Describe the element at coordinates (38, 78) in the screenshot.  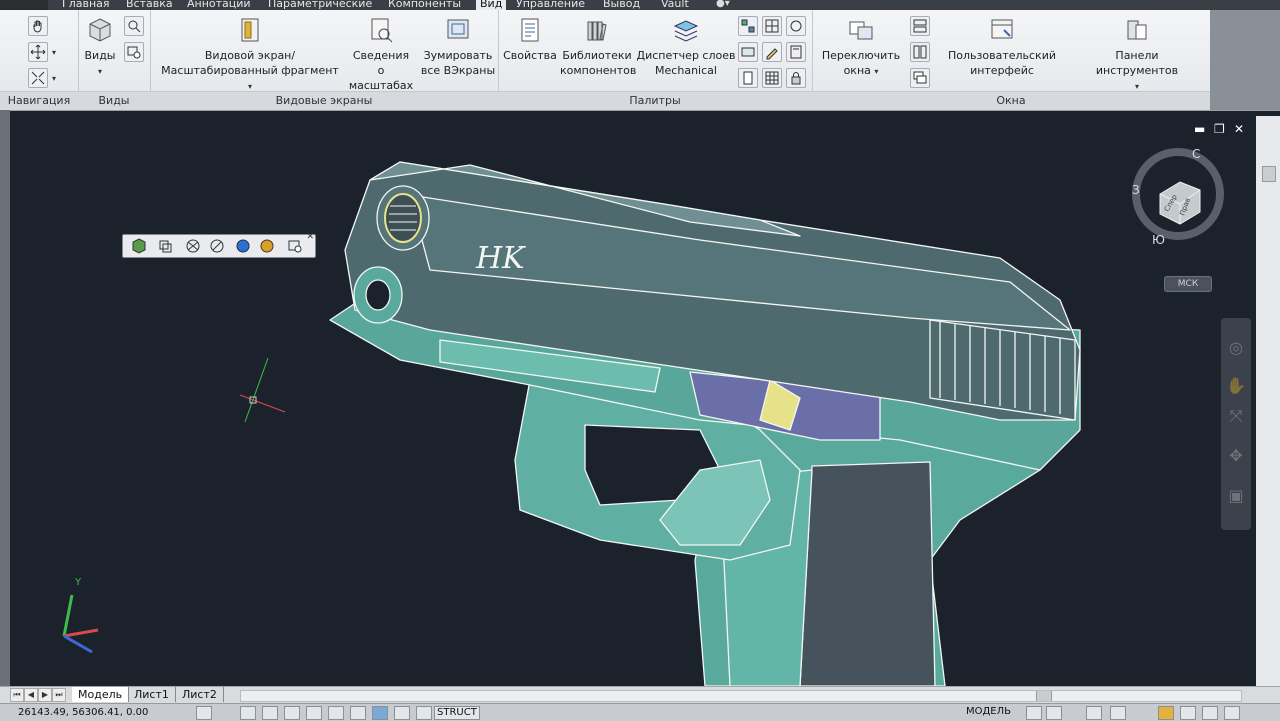
I see `zoom-button` at that location.